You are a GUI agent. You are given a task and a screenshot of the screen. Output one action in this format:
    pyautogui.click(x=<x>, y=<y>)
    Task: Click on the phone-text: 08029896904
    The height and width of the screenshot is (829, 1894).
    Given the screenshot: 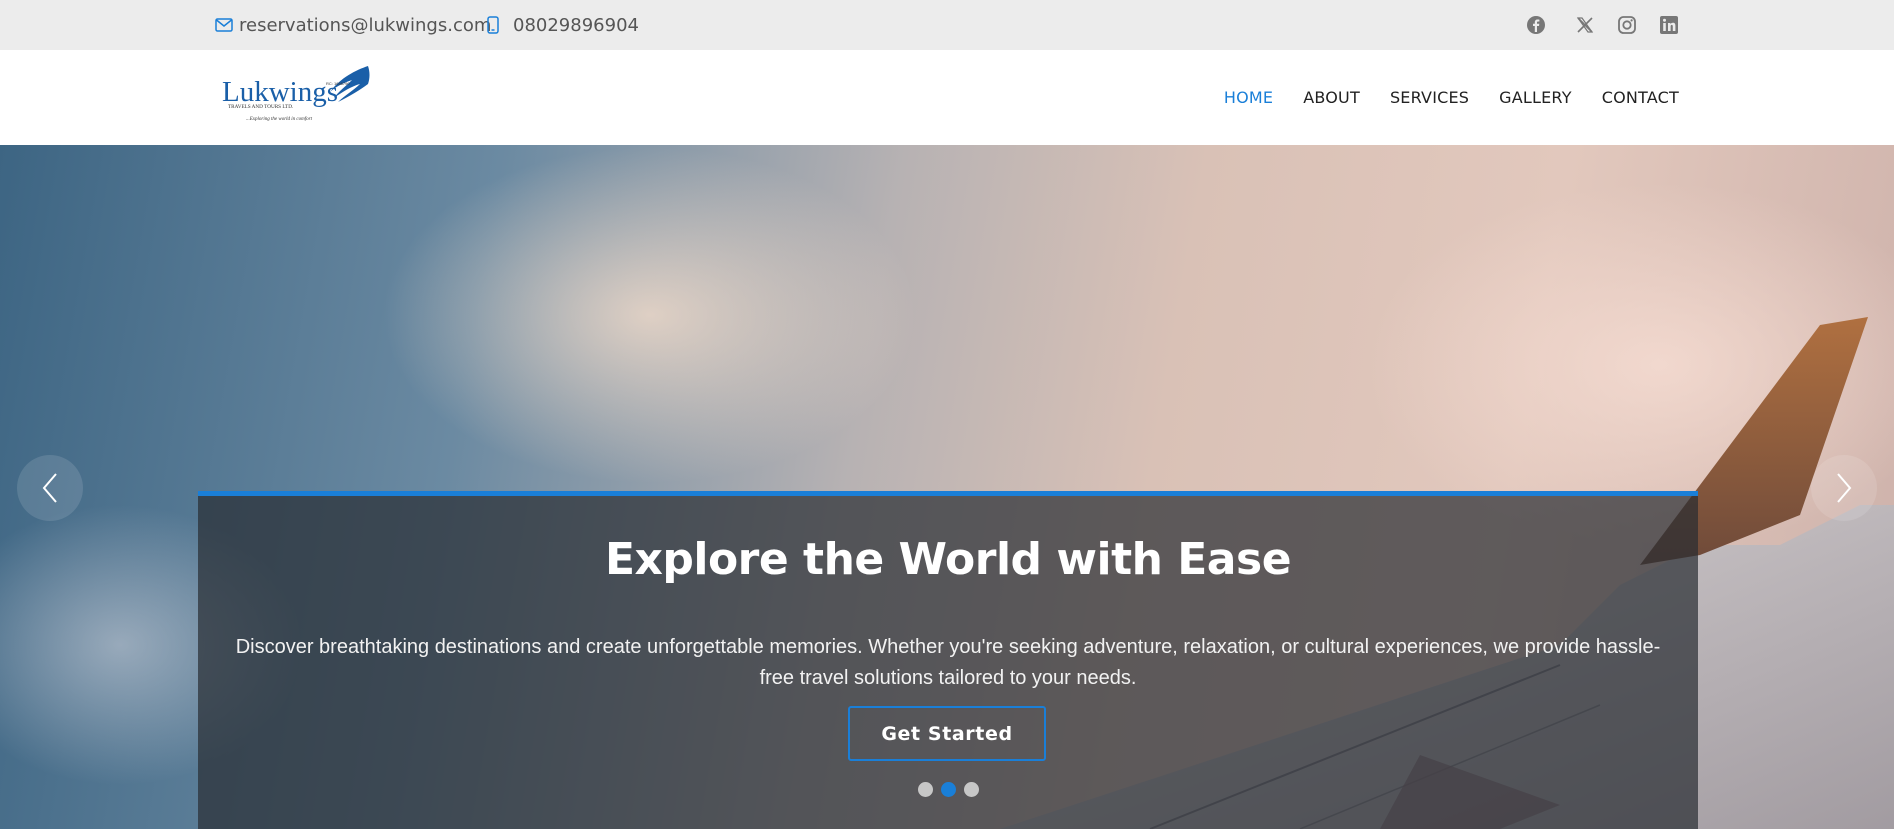 What is the action you would take?
    pyautogui.click(x=576, y=25)
    